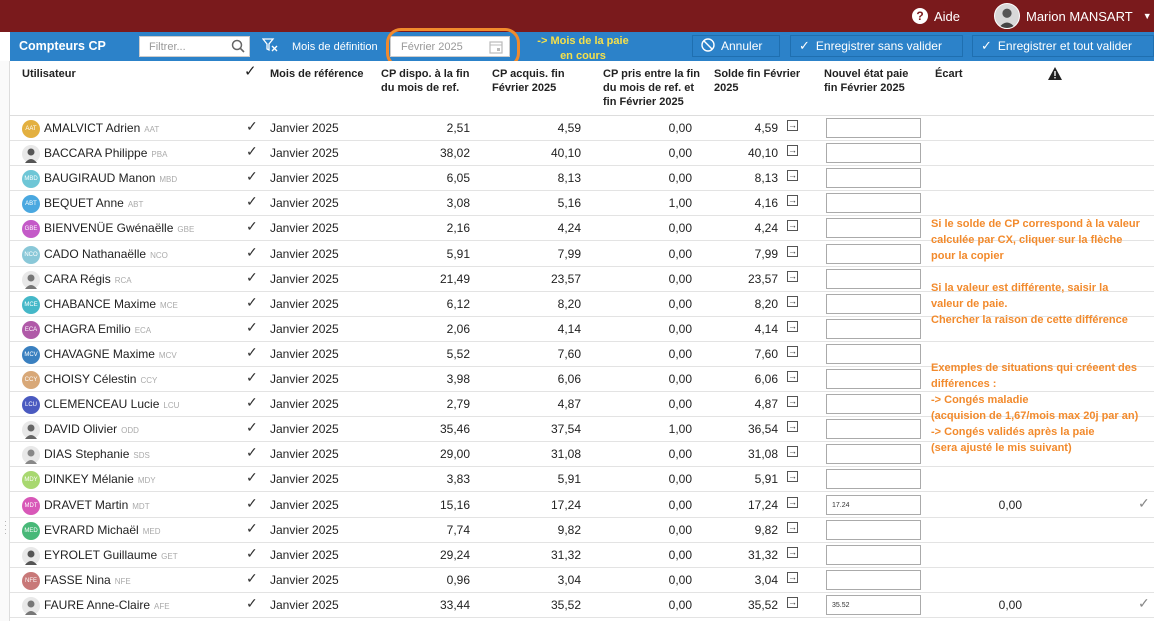 The image size is (1154, 621). What do you see at coordinates (876, 46) in the screenshot?
I see `save-without-validate-button: ✓ Enregistrer sans valider` at bounding box center [876, 46].